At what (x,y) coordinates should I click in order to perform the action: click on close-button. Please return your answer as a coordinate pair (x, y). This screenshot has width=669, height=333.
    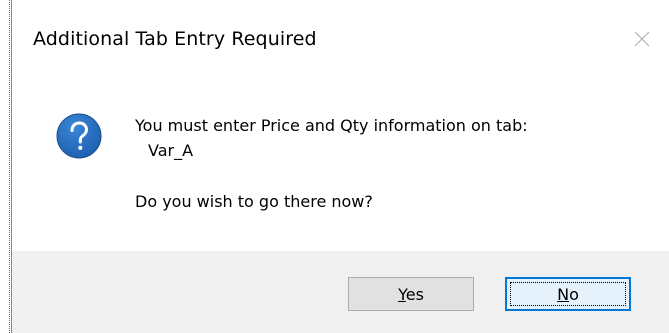
    Looking at the image, I should click on (642, 39).